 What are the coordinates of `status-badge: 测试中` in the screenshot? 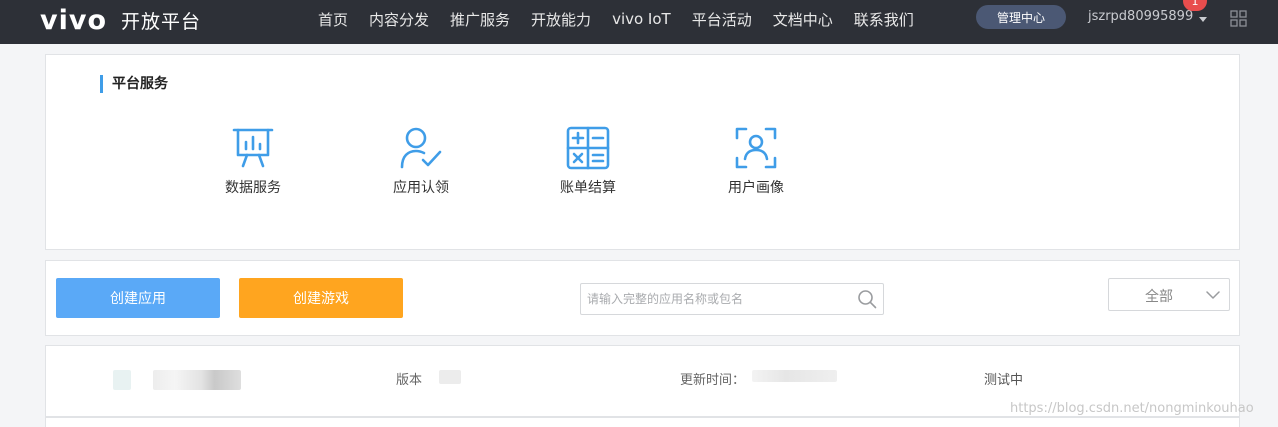 It's located at (1004, 380).